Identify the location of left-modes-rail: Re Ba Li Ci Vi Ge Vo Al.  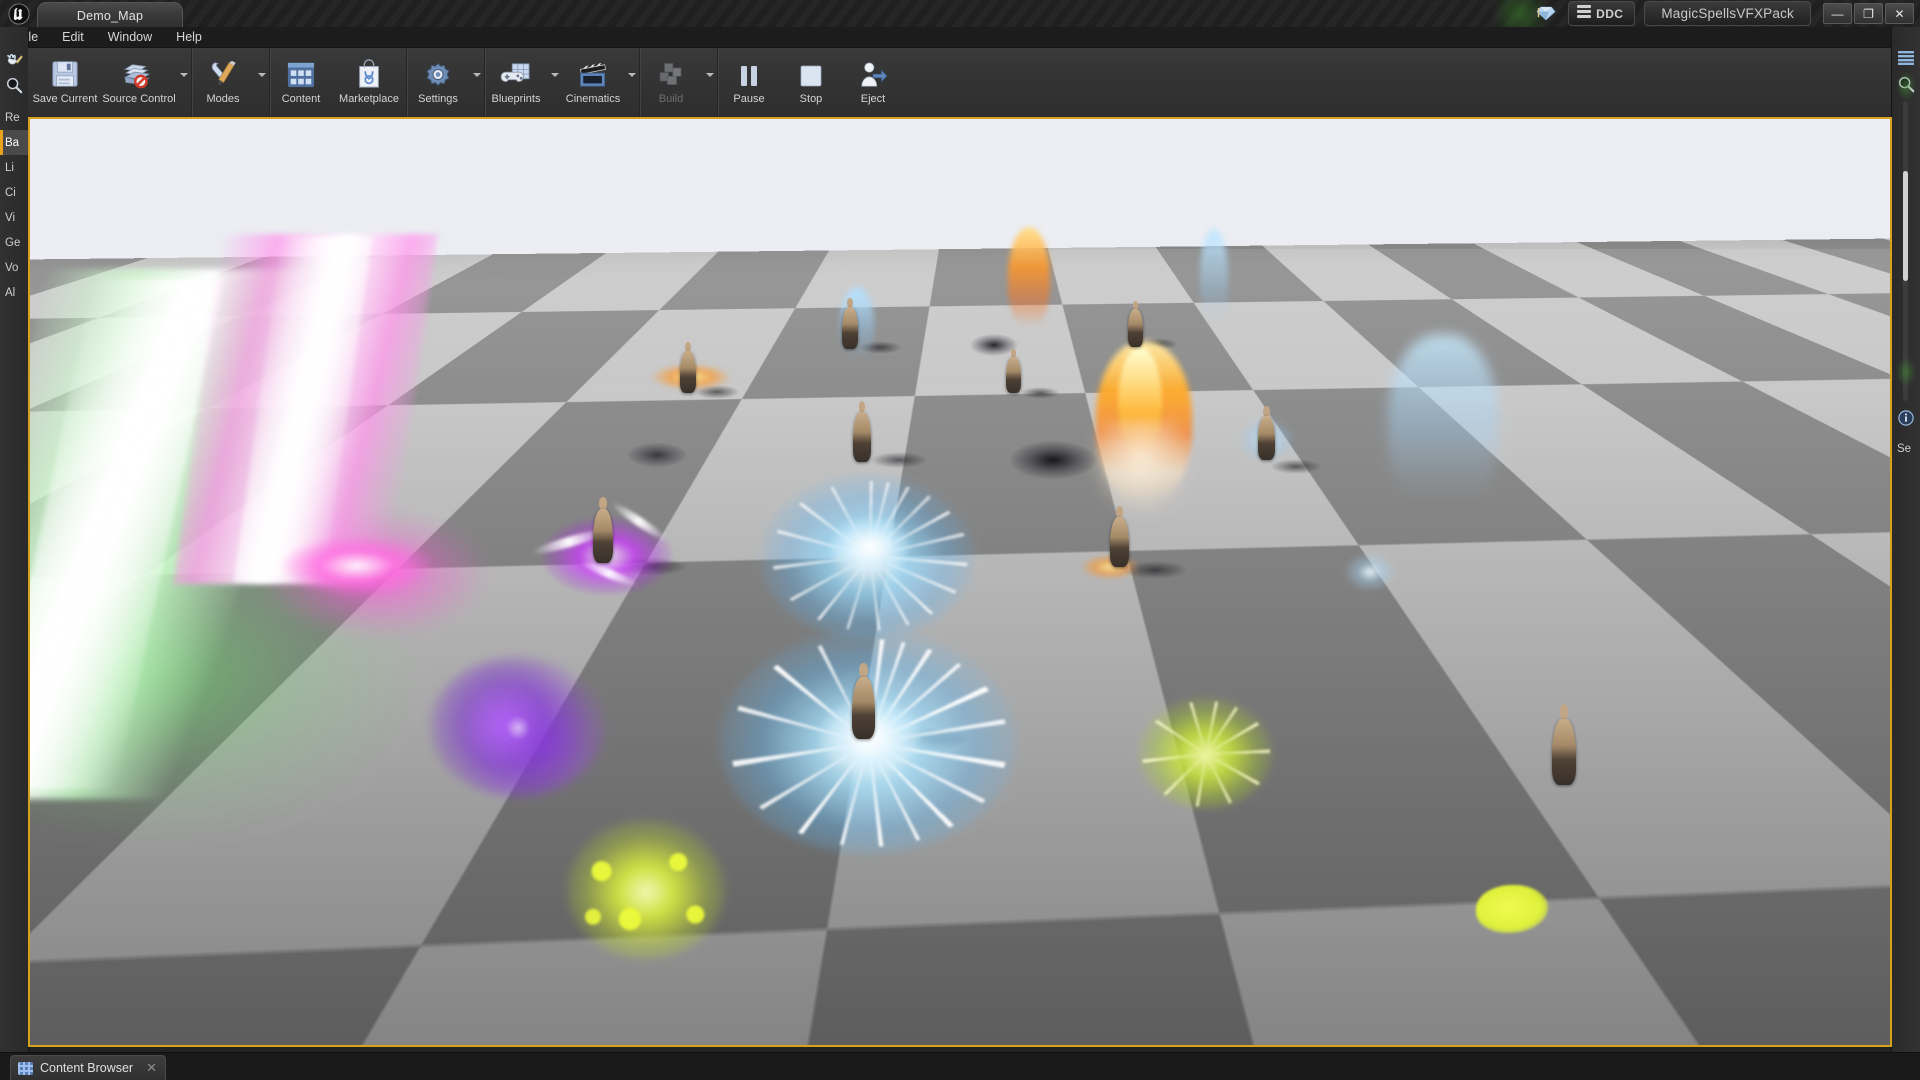
(14, 540).